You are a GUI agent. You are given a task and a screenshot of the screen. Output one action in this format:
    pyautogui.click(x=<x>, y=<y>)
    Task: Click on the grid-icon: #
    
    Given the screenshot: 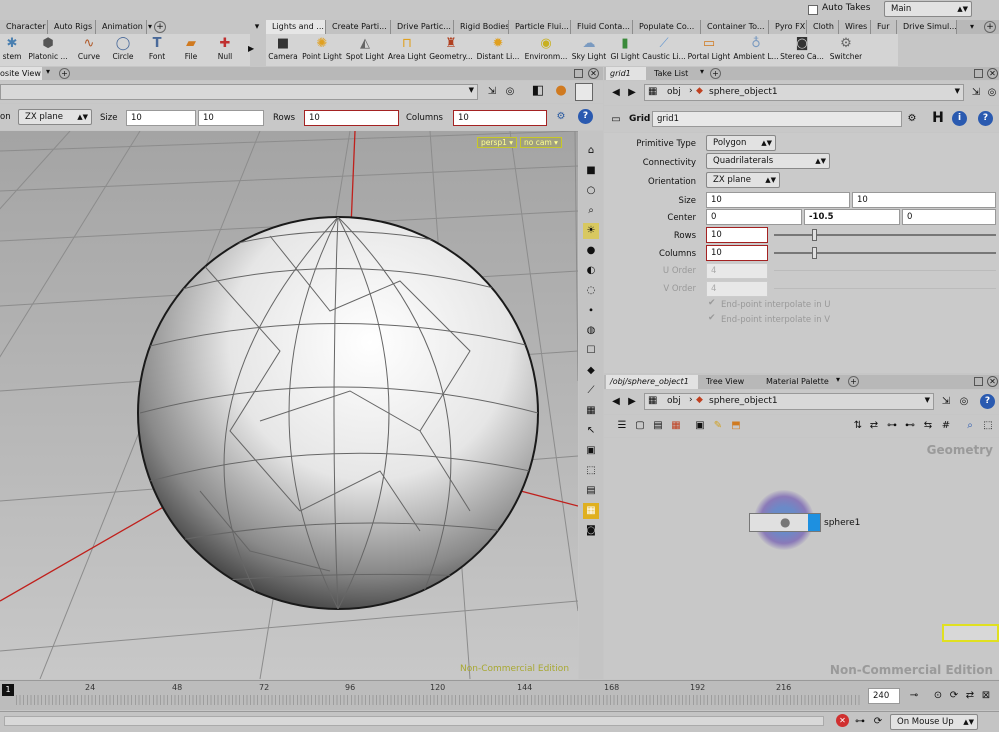 What is the action you would take?
    pyautogui.click(x=946, y=426)
    